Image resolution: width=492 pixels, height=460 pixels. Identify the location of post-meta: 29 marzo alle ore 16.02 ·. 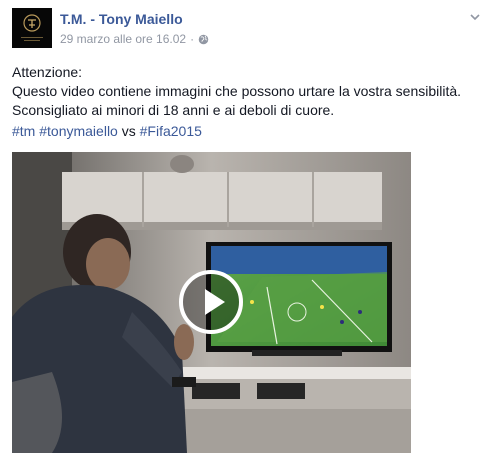
(134, 39).